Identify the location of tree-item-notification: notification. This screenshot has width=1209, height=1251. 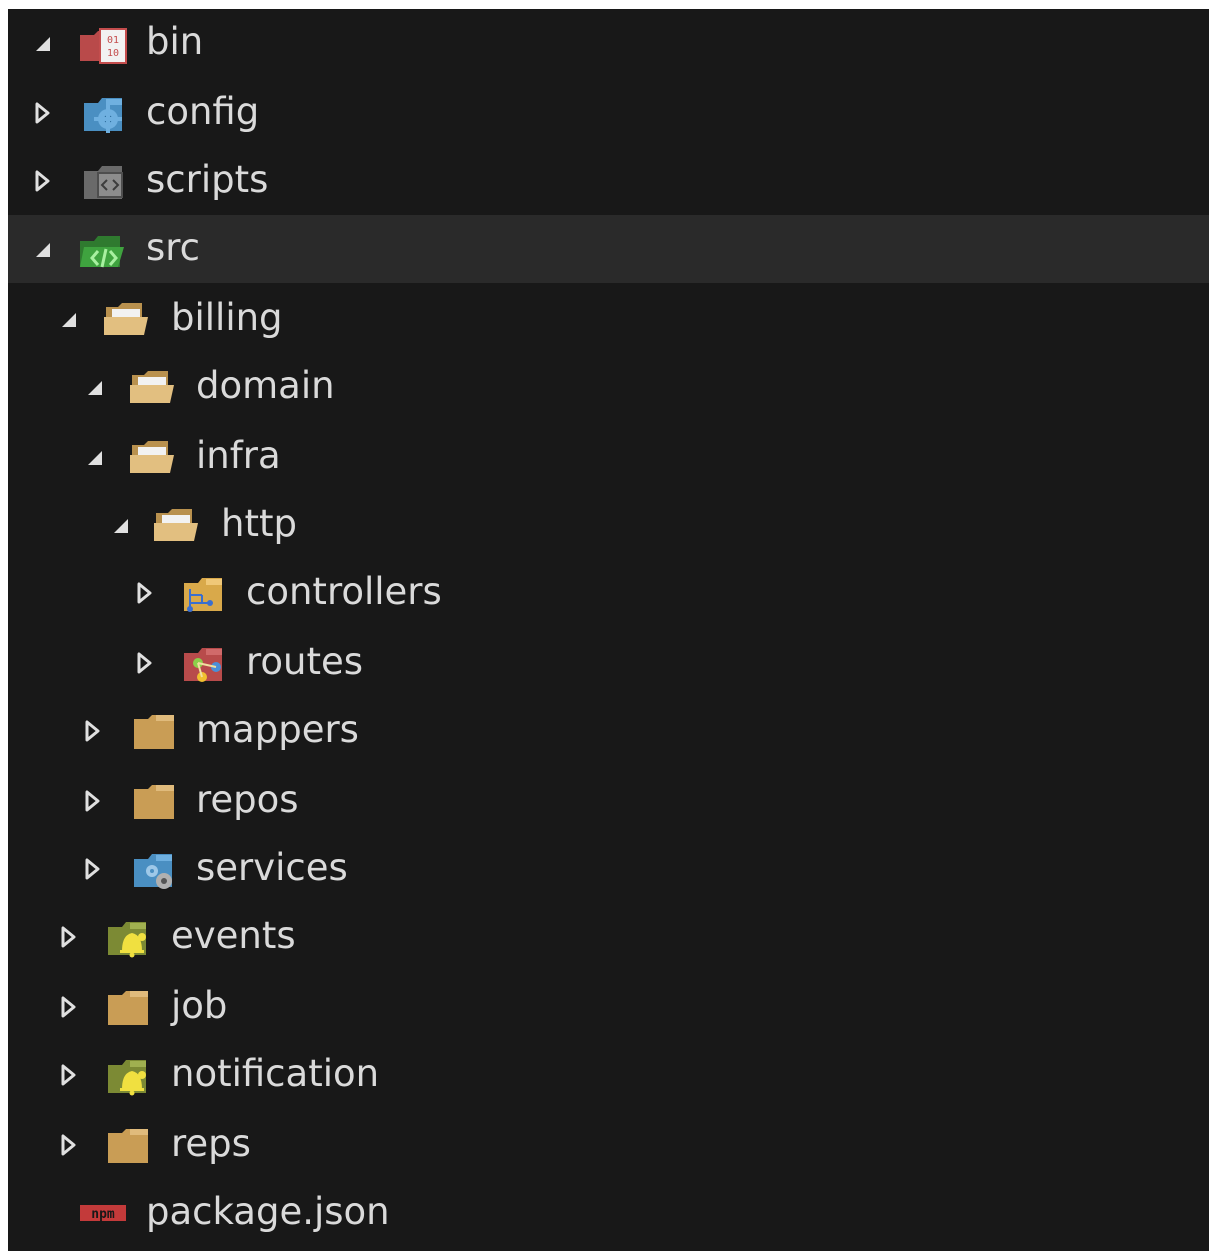
(608, 1075).